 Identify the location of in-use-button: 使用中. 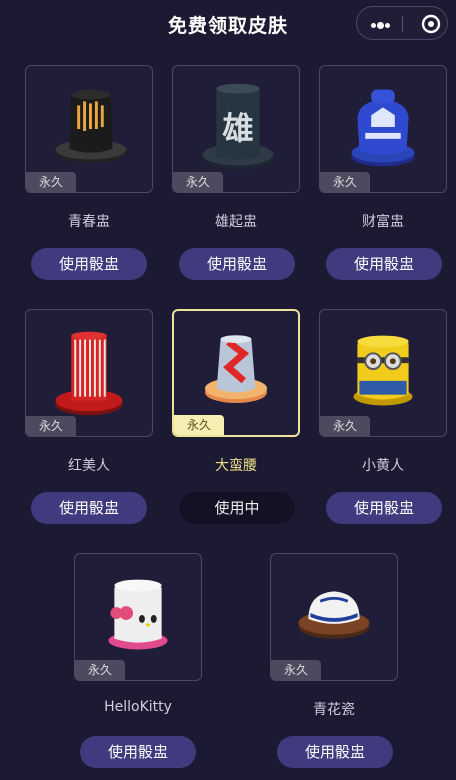
(237, 508).